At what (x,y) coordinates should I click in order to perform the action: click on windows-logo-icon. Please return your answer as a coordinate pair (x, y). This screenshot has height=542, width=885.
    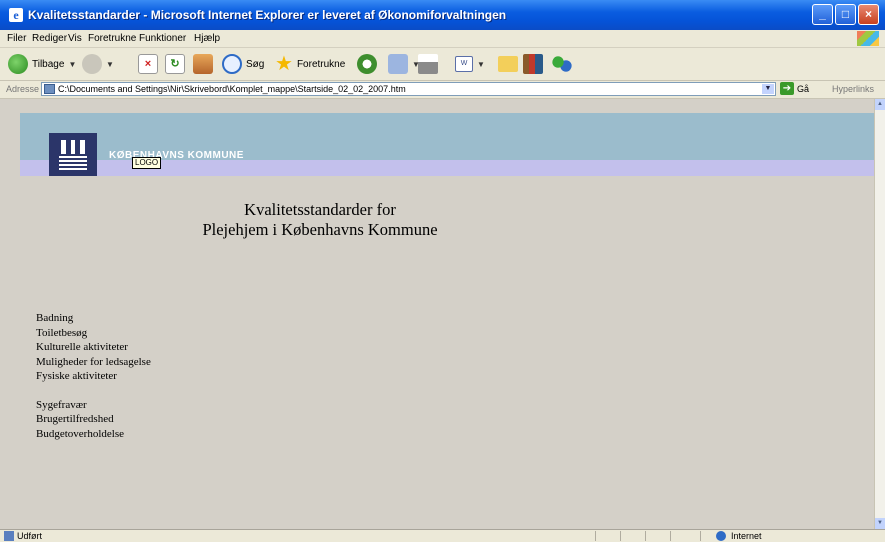
    Looking at the image, I should click on (868, 38).